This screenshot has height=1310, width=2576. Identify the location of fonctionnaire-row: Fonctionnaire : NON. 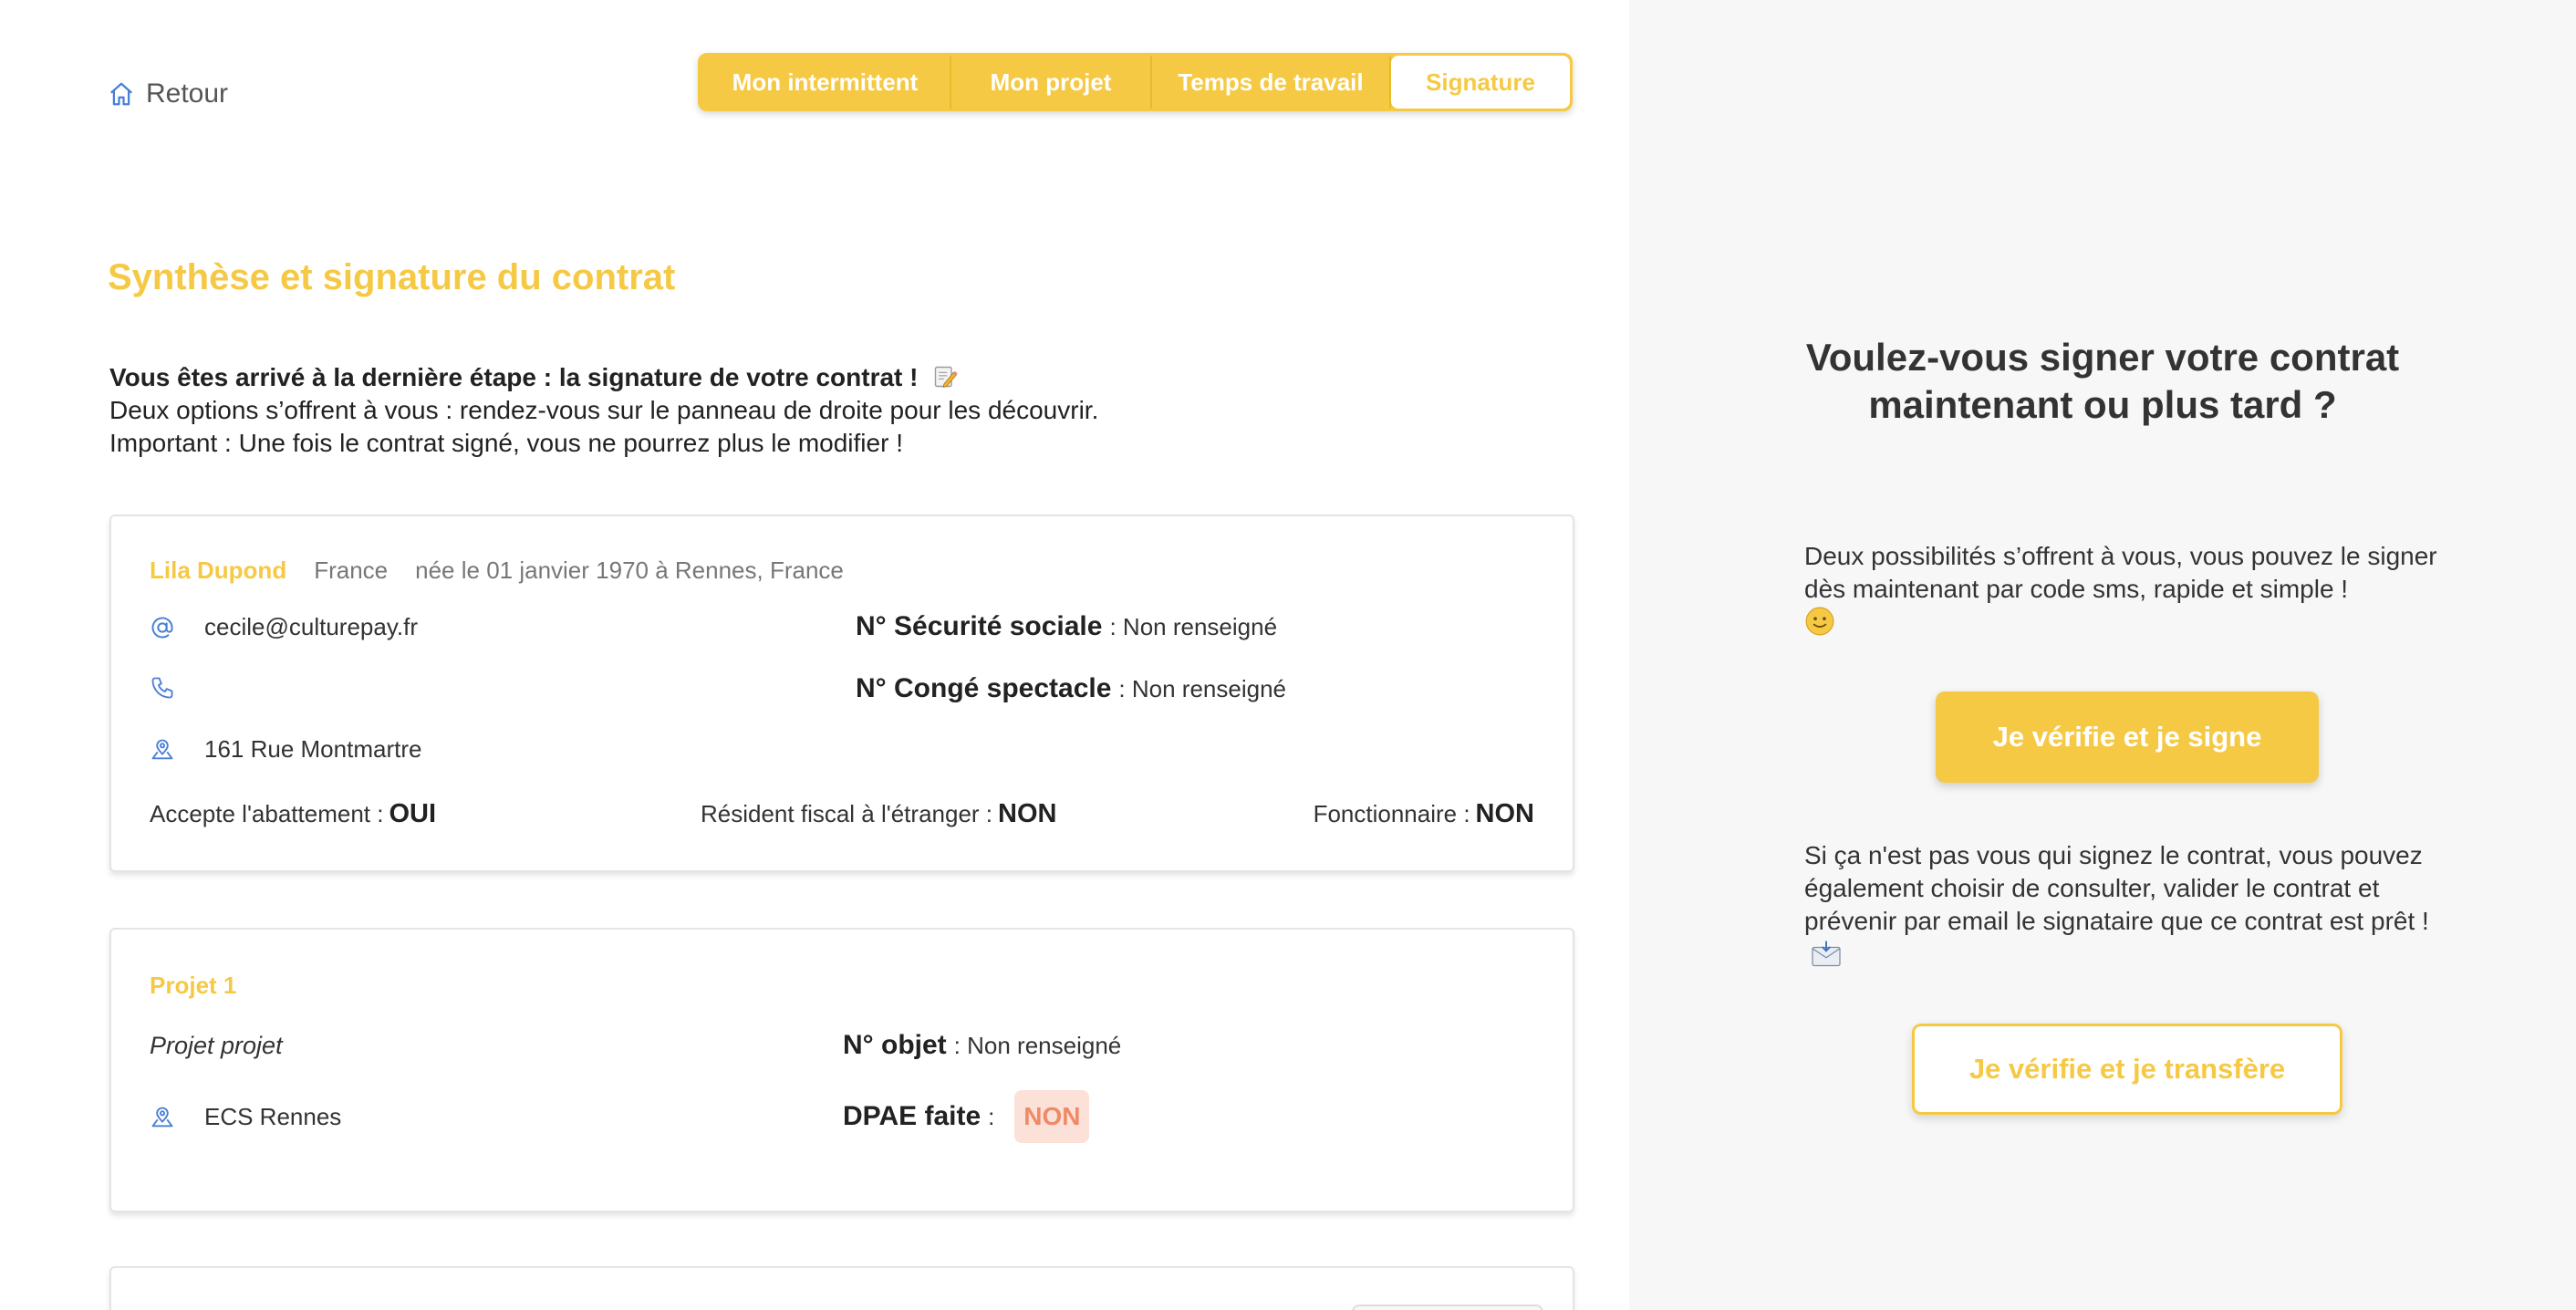
(1424, 814).